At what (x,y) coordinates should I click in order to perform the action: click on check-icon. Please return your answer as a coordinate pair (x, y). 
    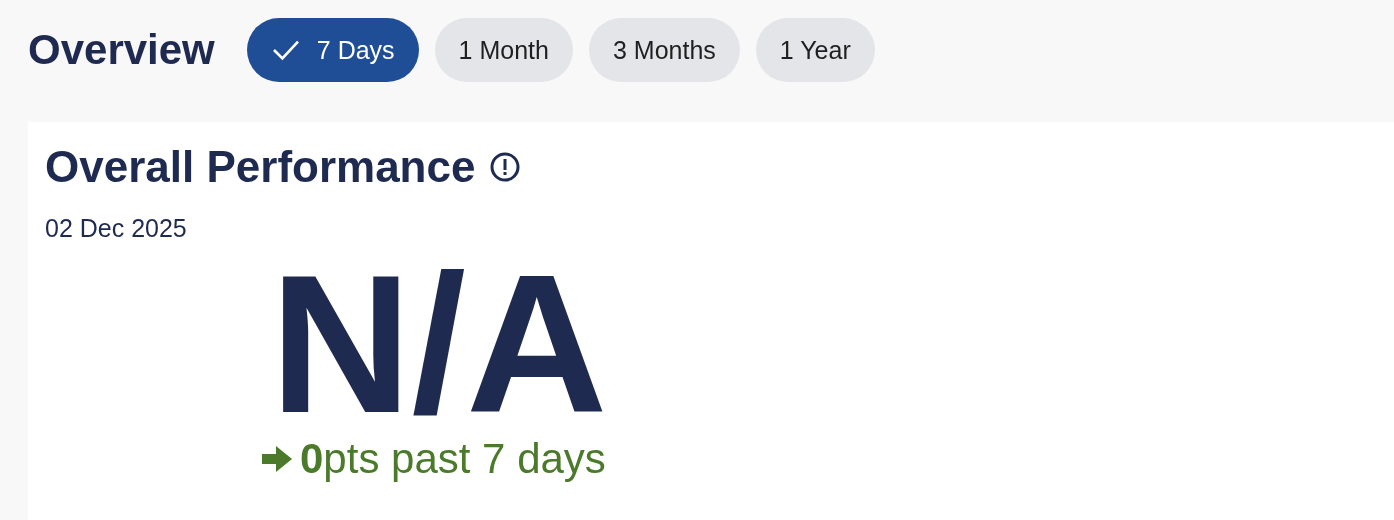
    Looking at the image, I should click on (285, 50).